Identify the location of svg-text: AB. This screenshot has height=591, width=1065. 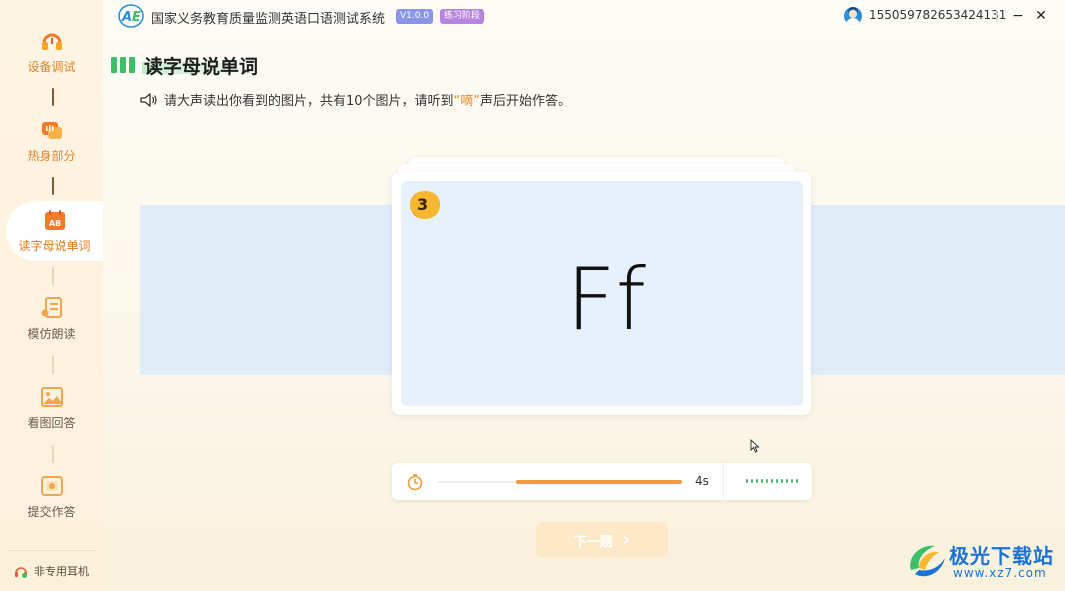
(54, 223).